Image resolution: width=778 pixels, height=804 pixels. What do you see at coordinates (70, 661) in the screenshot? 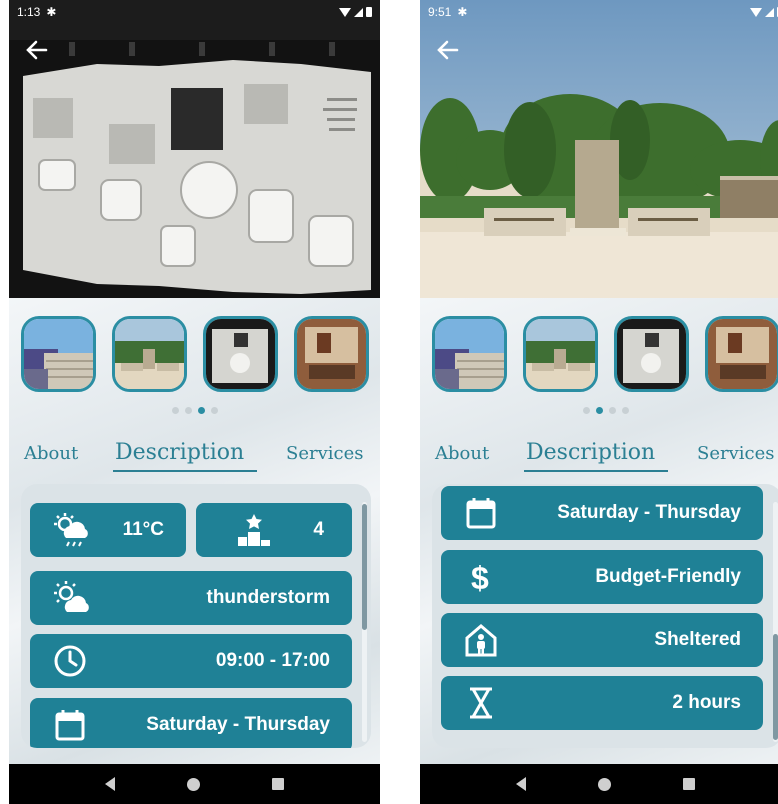
I see `clock-icon` at bounding box center [70, 661].